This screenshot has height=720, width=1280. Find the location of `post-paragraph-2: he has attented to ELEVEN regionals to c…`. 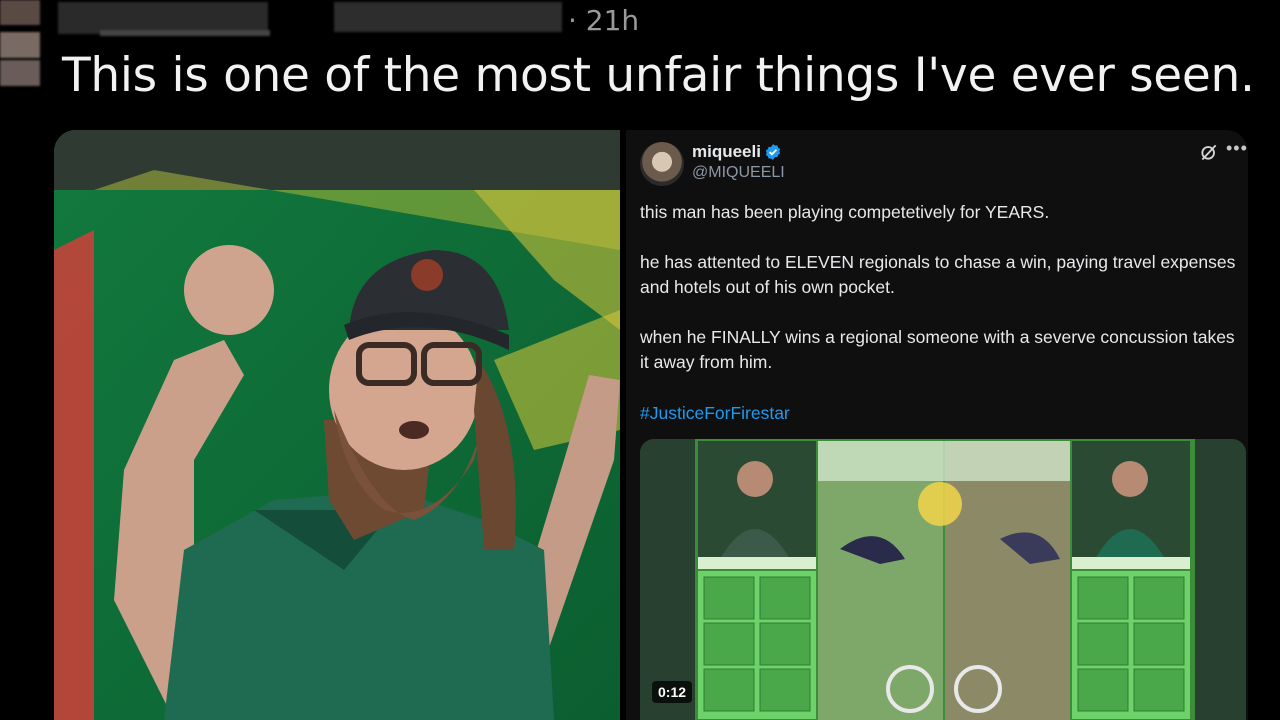

post-paragraph-2: he has attented to ELEVEN regionals to c… is located at coordinates (938, 274).